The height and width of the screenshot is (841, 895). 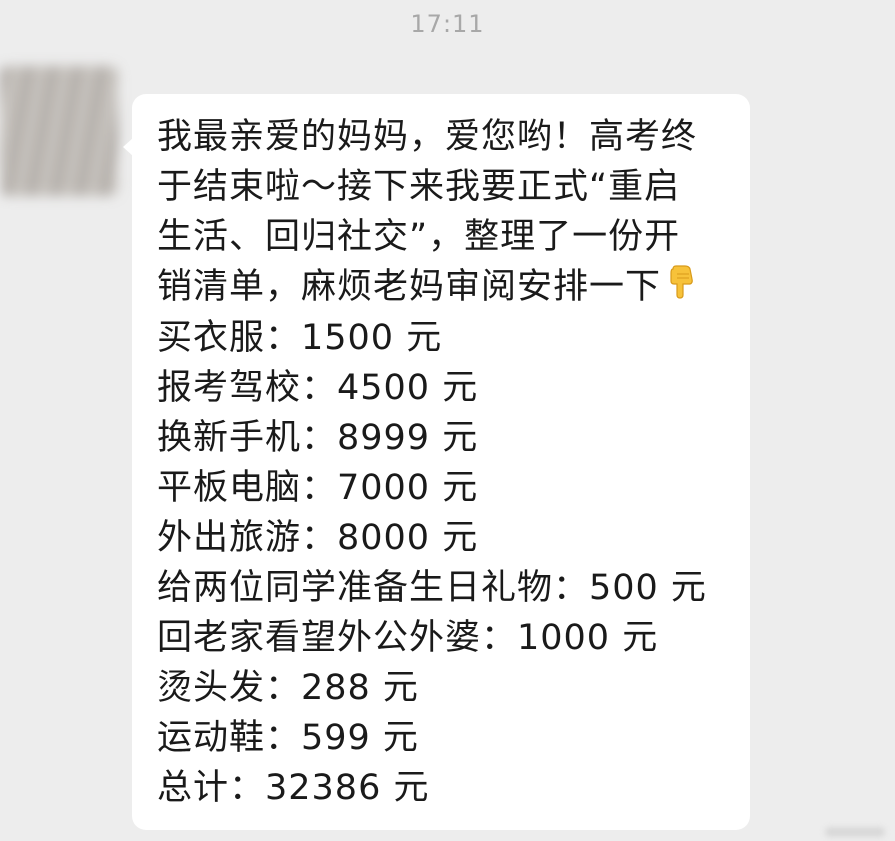 I want to click on message-timestamp: 17:11, so click(x=447, y=24).